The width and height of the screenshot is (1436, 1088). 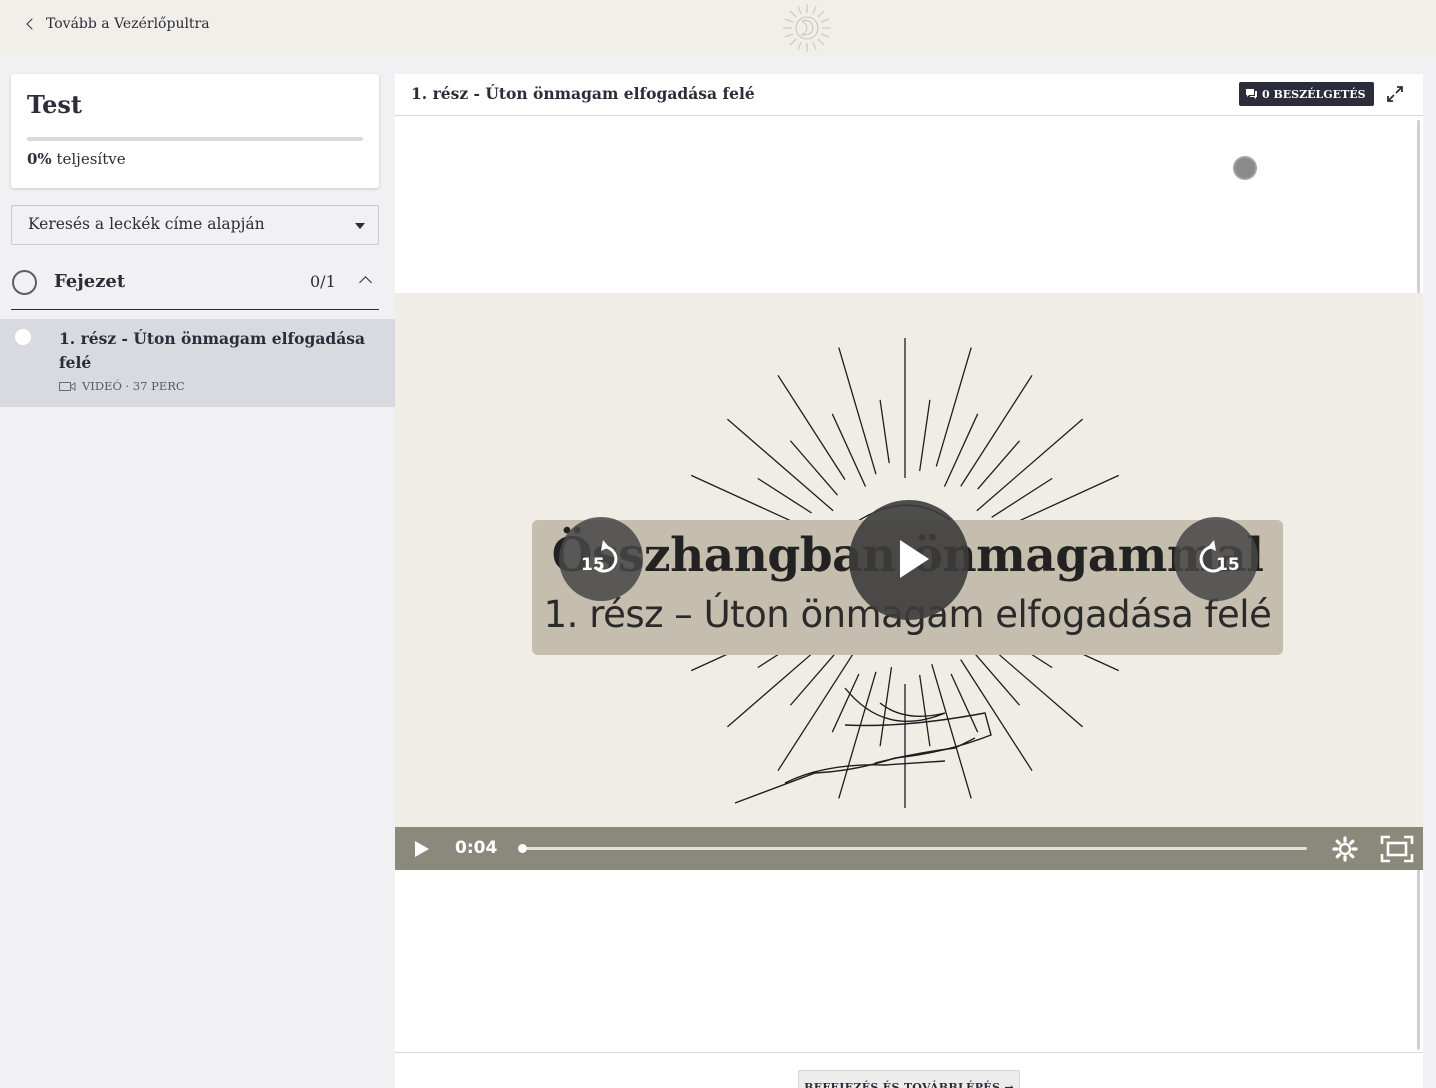 What do you see at coordinates (909, 1079) in the screenshot?
I see `finish-and-continue-button: BEFEJEZÉS ÉS TOVÁBBLÉPÉS →` at bounding box center [909, 1079].